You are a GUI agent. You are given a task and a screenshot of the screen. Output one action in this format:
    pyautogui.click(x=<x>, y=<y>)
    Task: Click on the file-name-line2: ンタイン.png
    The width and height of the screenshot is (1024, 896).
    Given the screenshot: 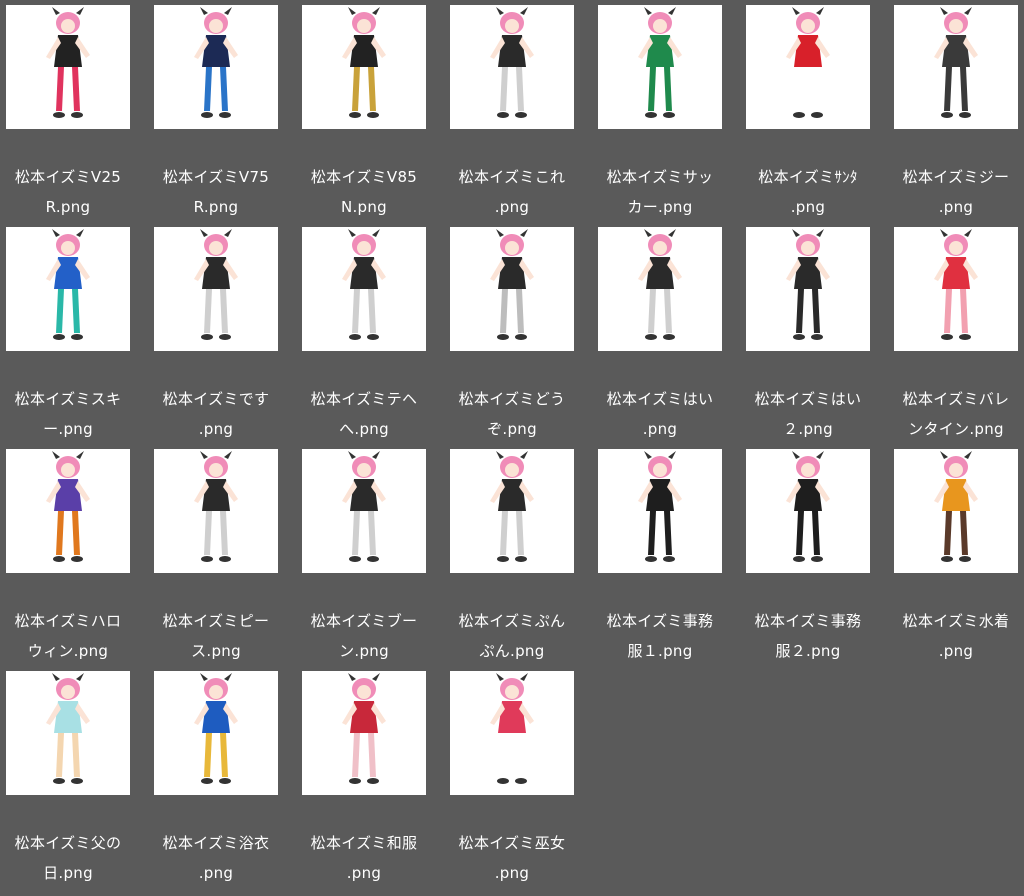 What is the action you would take?
    pyautogui.click(x=956, y=429)
    